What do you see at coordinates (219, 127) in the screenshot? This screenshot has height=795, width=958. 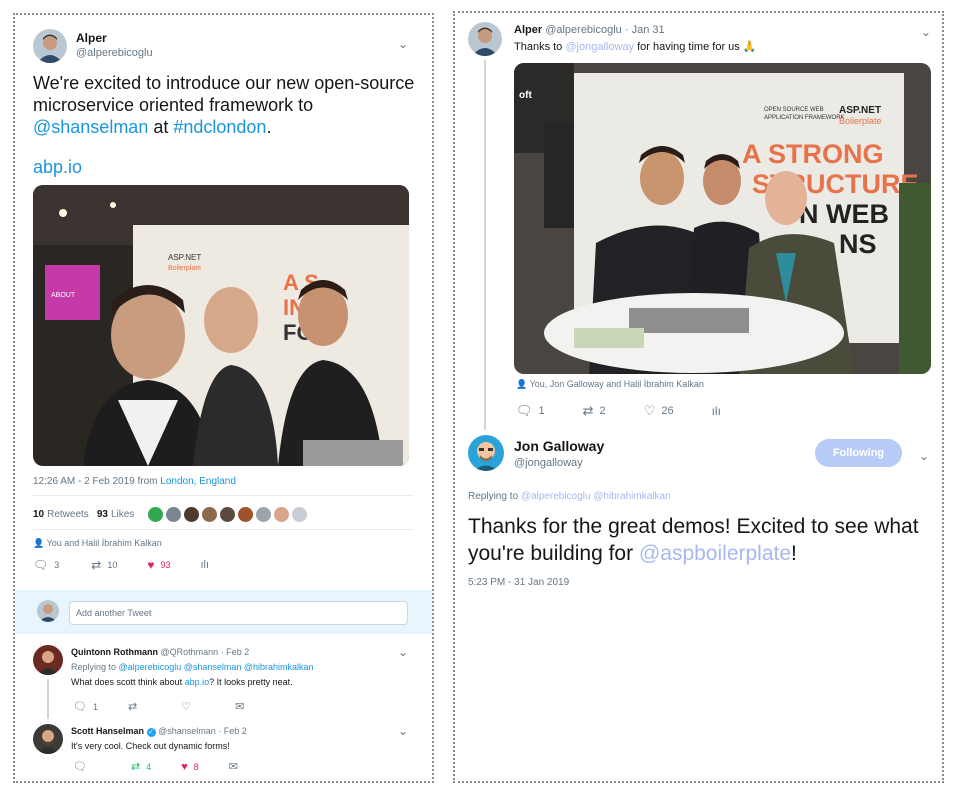 I see `hashtag-link: #ndclondon` at bounding box center [219, 127].